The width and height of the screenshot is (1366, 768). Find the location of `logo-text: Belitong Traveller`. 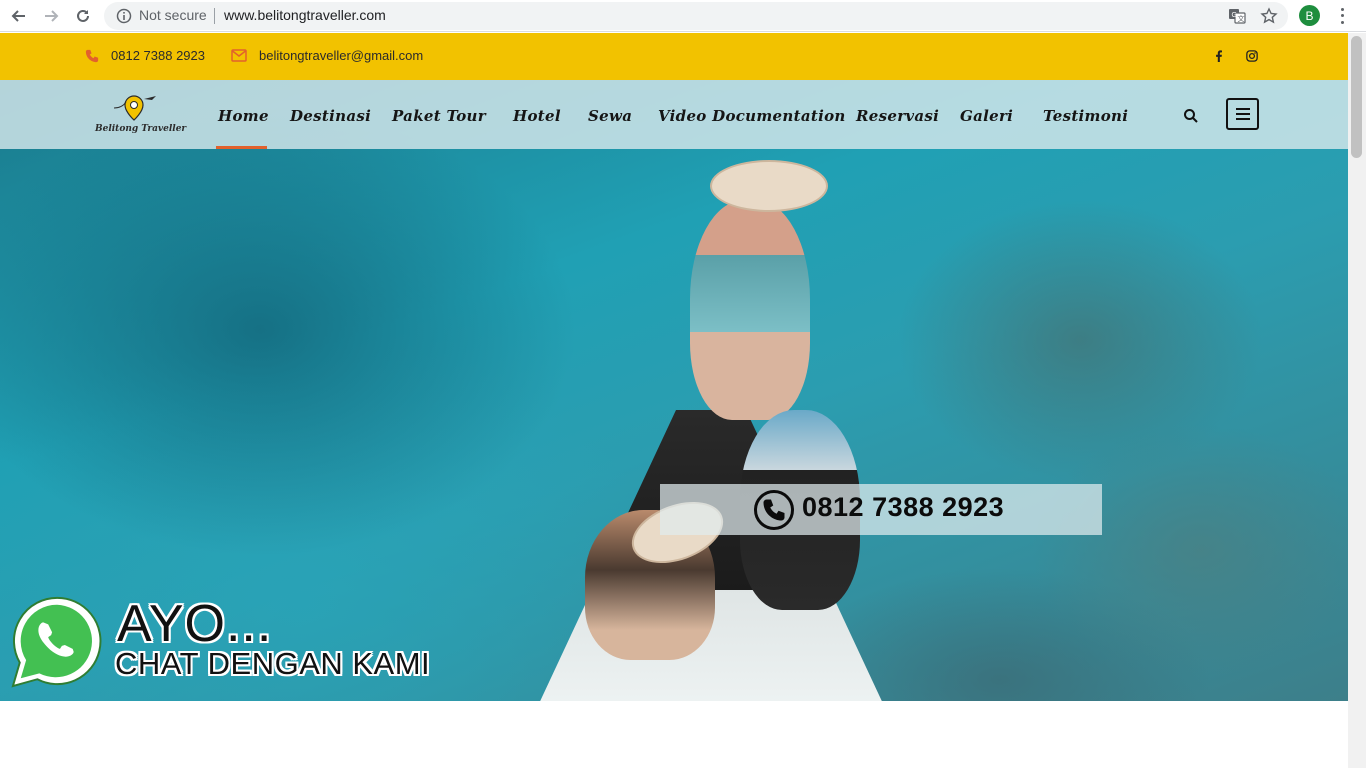

logo-text: Belitong Traveller is located at coordinates (141, 129).